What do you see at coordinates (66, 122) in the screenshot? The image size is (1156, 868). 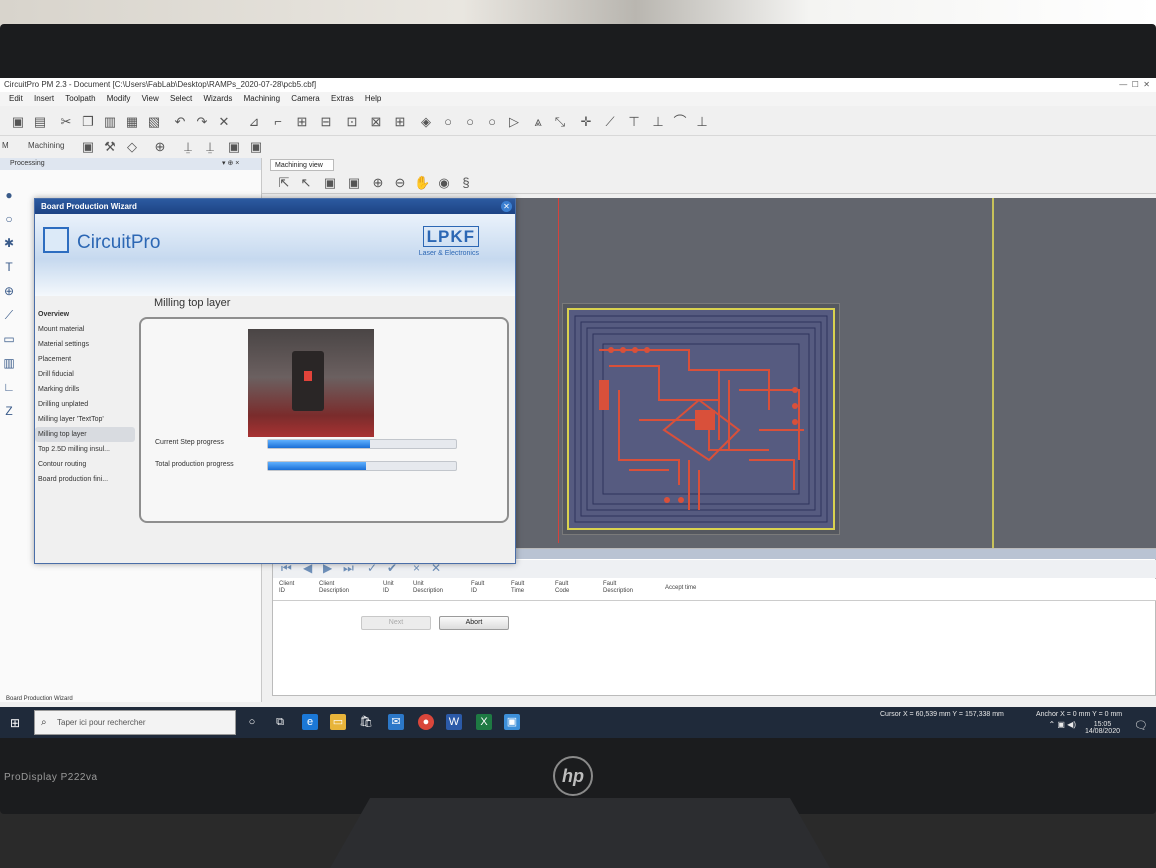 I see `cut-icon: ✂` at bounding box center [66, 122].